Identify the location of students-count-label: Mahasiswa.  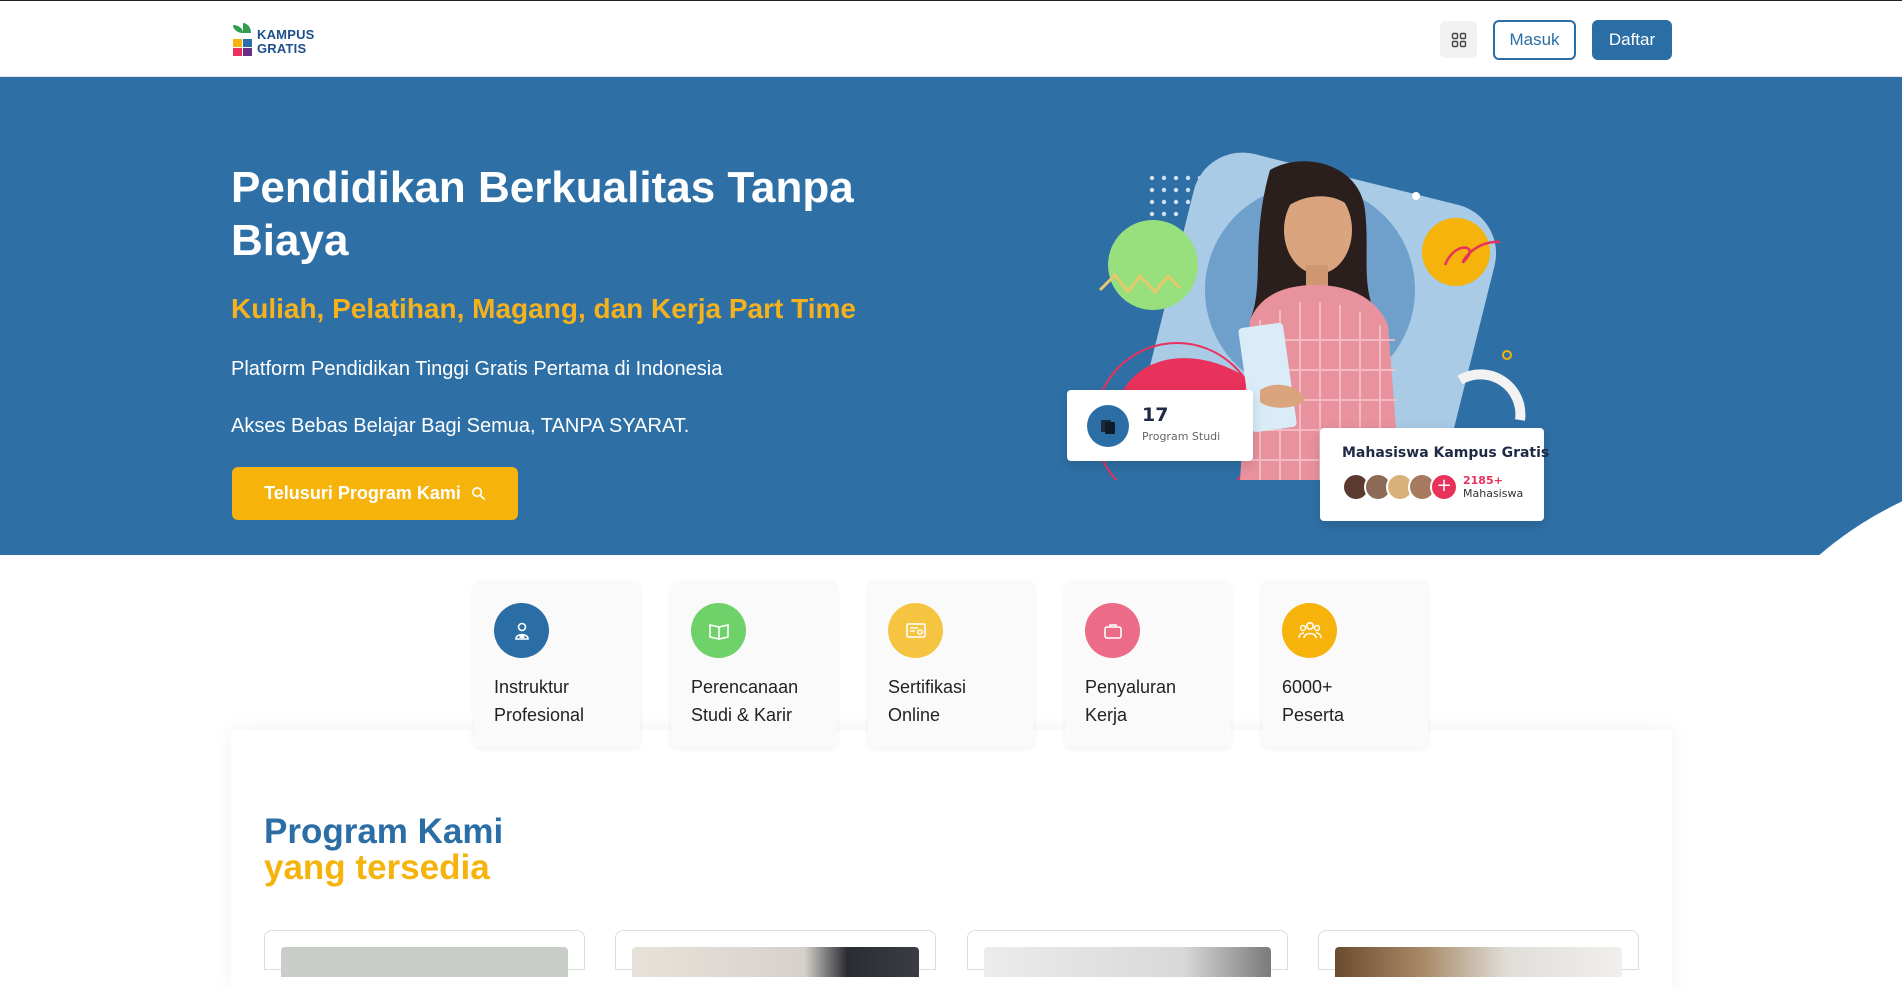
(1493, 493).